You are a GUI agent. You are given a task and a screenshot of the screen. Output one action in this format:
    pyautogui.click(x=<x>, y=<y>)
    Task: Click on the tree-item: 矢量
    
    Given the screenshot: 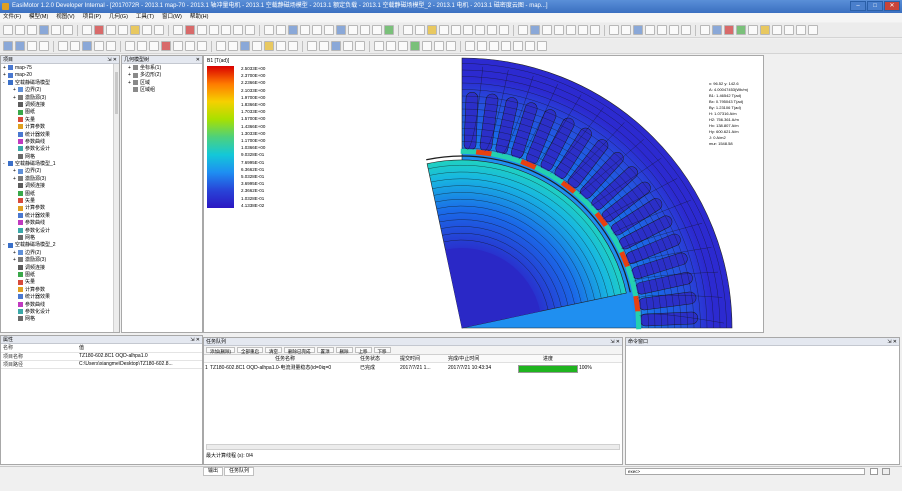 What is the action you would take?
    pyautogui.click(x=57, y=120)
    